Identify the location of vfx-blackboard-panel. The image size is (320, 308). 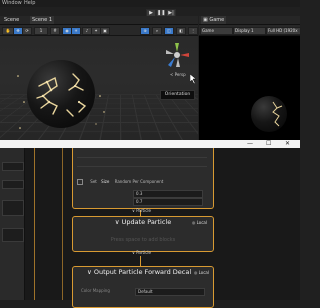
(12, 224).